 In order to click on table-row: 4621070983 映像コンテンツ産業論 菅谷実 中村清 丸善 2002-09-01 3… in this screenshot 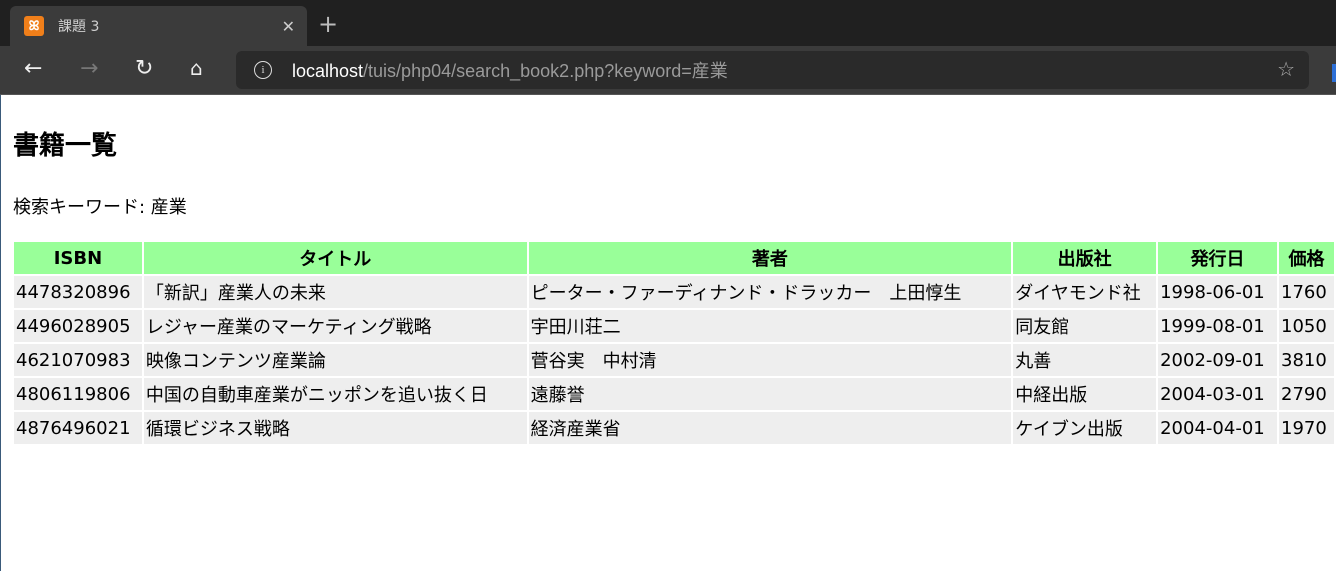, I will do `click(674, 360)`.